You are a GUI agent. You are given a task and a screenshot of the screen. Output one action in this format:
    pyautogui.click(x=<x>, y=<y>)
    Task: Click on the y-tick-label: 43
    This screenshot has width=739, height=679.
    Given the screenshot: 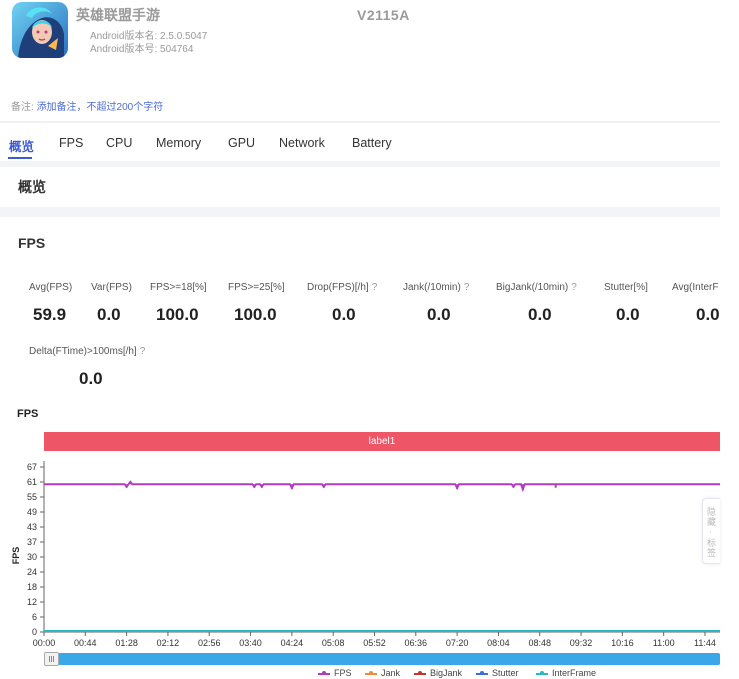 What is the action you would take?
    pyautogui.click(x=32, y=527)
    